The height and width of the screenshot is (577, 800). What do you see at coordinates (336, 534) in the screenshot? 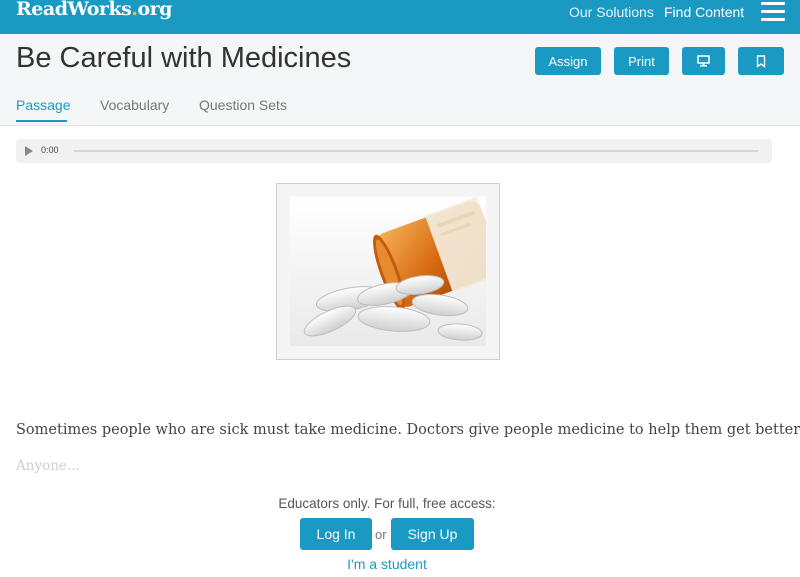
I see `log-in-button: Log In` at bounding box center [336, 534].